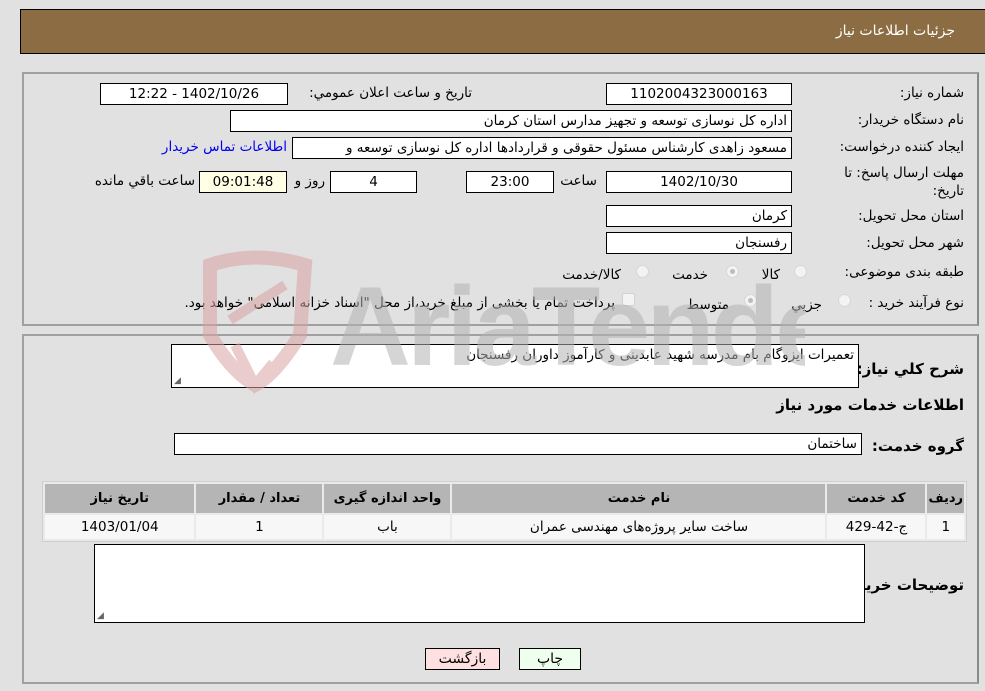 The height and width of the screenshot is (691, 985). Describe the element at coordinates (699, 182) in the screenshot. I see `deadline-date-field: 1402/10/30` at that location.